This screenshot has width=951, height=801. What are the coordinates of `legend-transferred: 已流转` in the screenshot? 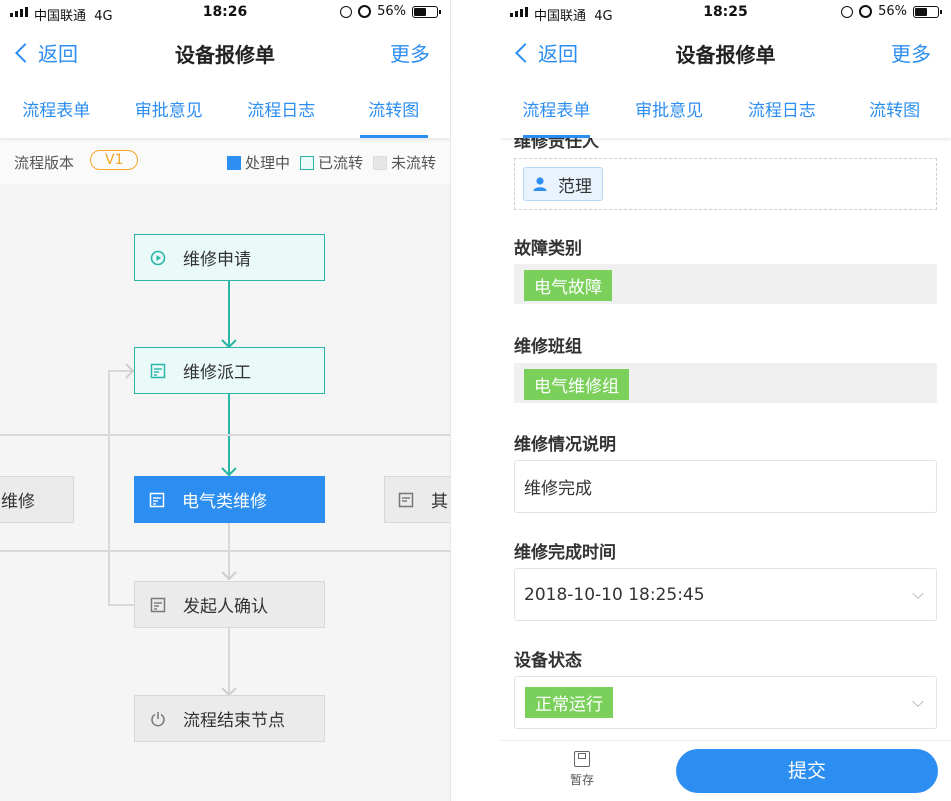 It's located at (340, 163).